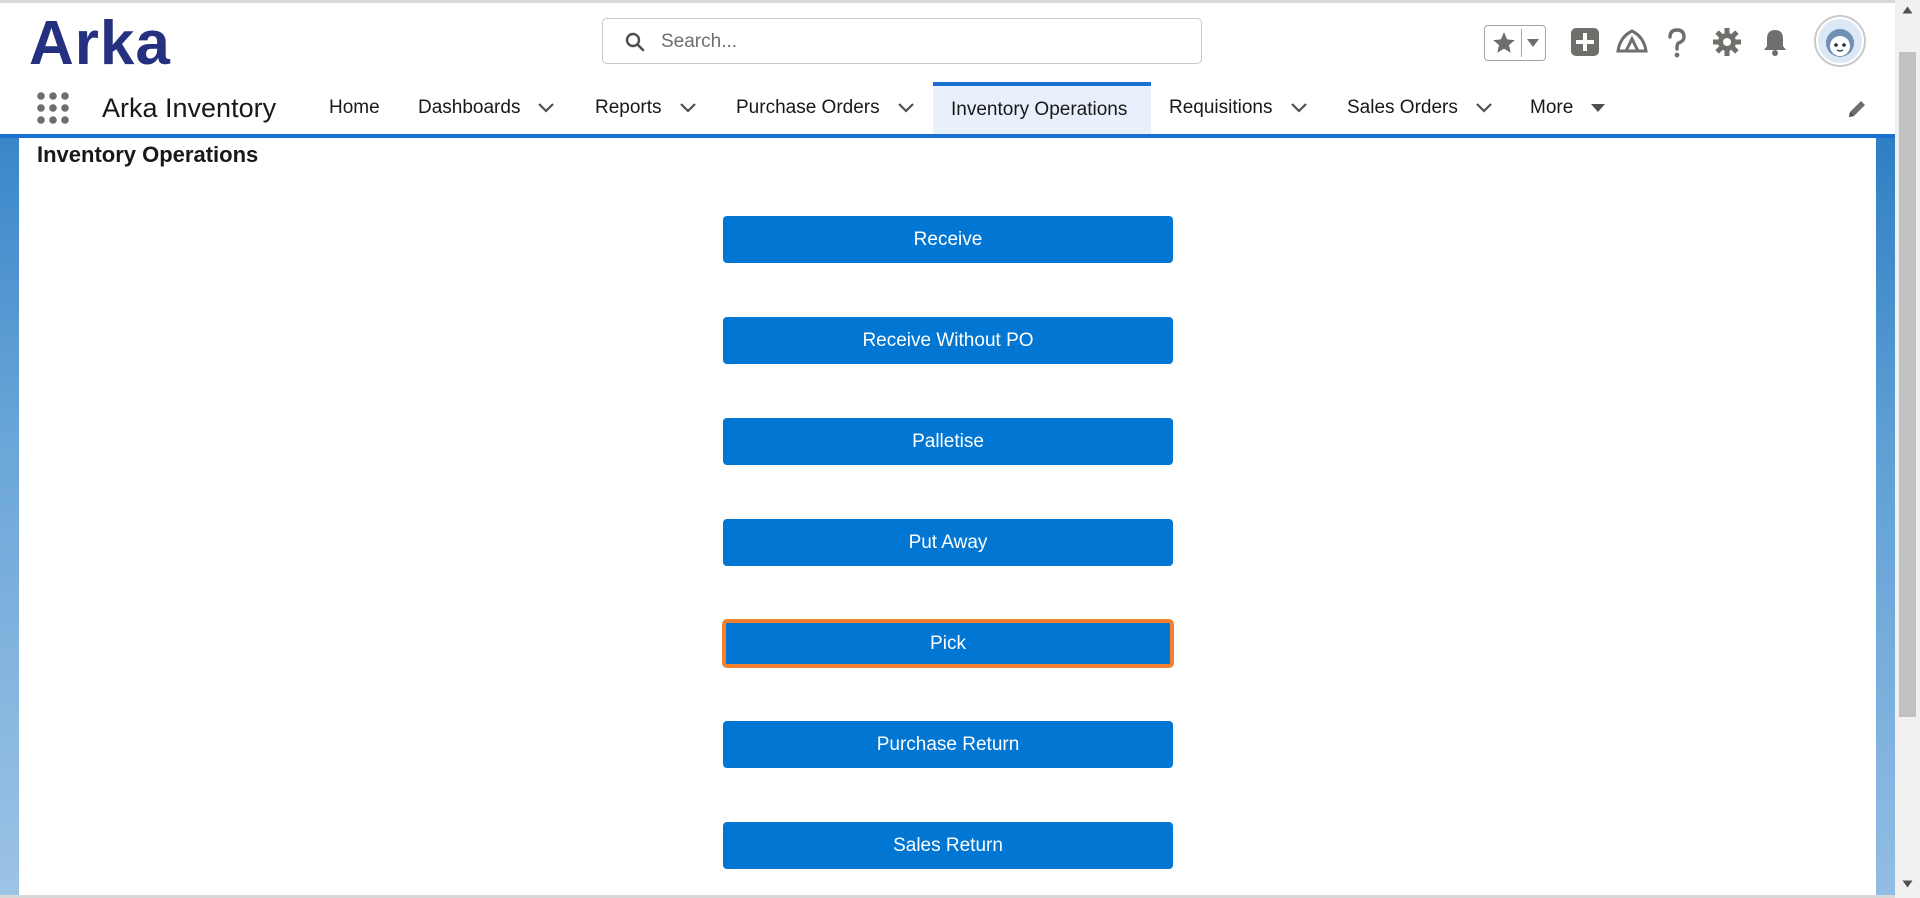  I want to click on global-add-icon, so click(1585, 42).